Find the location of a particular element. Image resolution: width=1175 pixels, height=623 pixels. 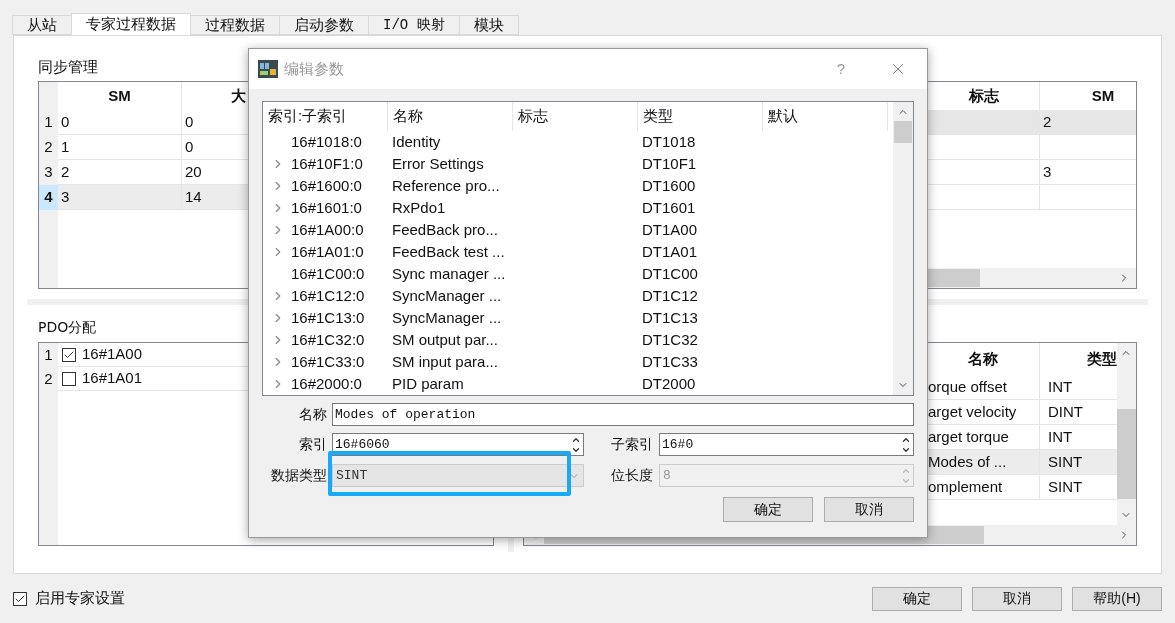

tree-row: 16#1A00:0 FeedBack pro... DT1A00 is located at coordinates (578, 230).